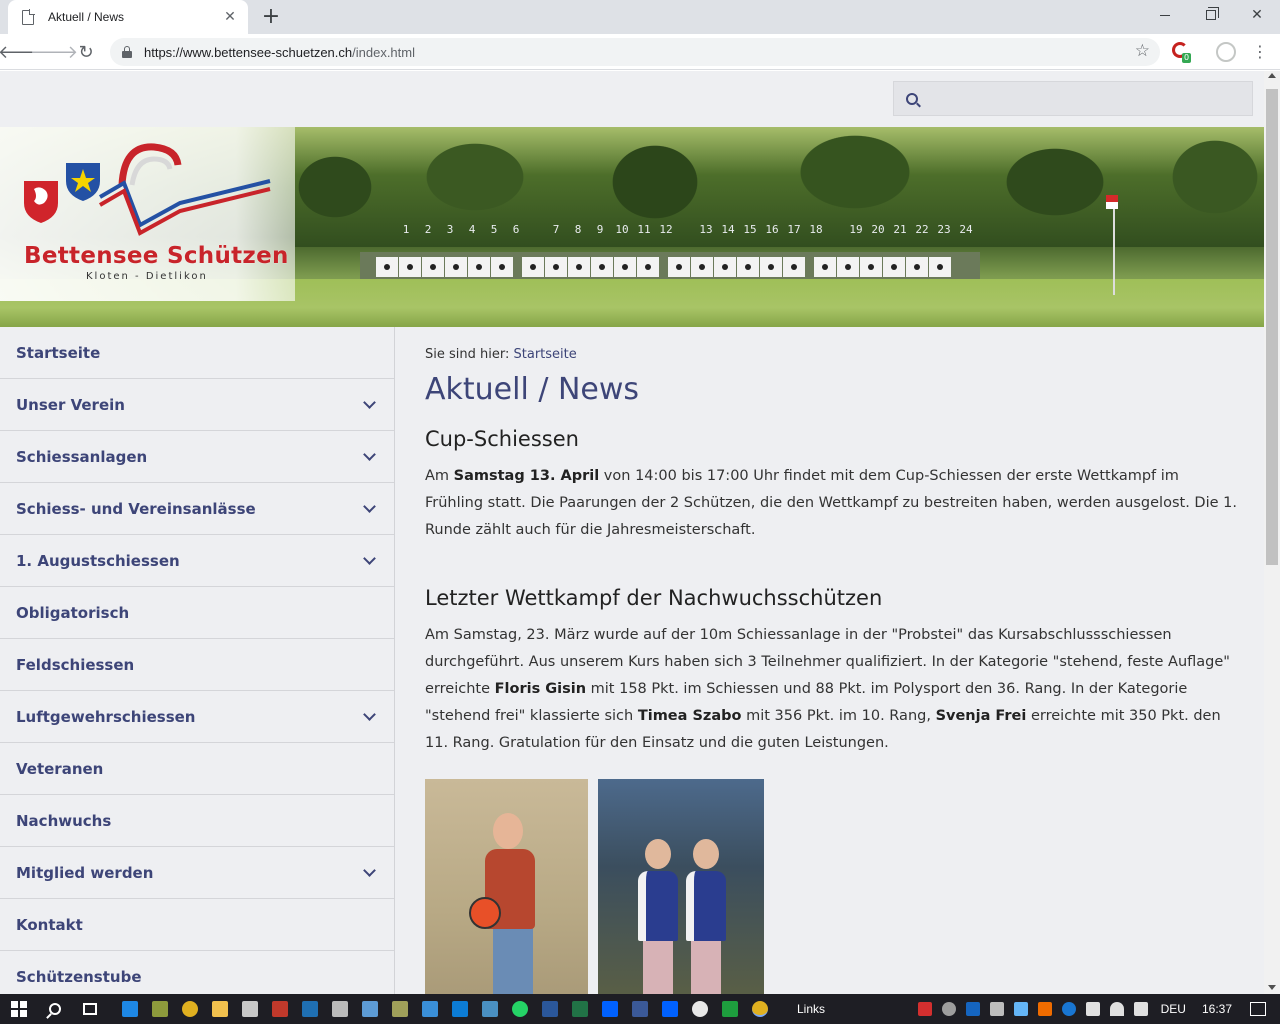  I want to click on onedrive-icon, so click(430, 1009).